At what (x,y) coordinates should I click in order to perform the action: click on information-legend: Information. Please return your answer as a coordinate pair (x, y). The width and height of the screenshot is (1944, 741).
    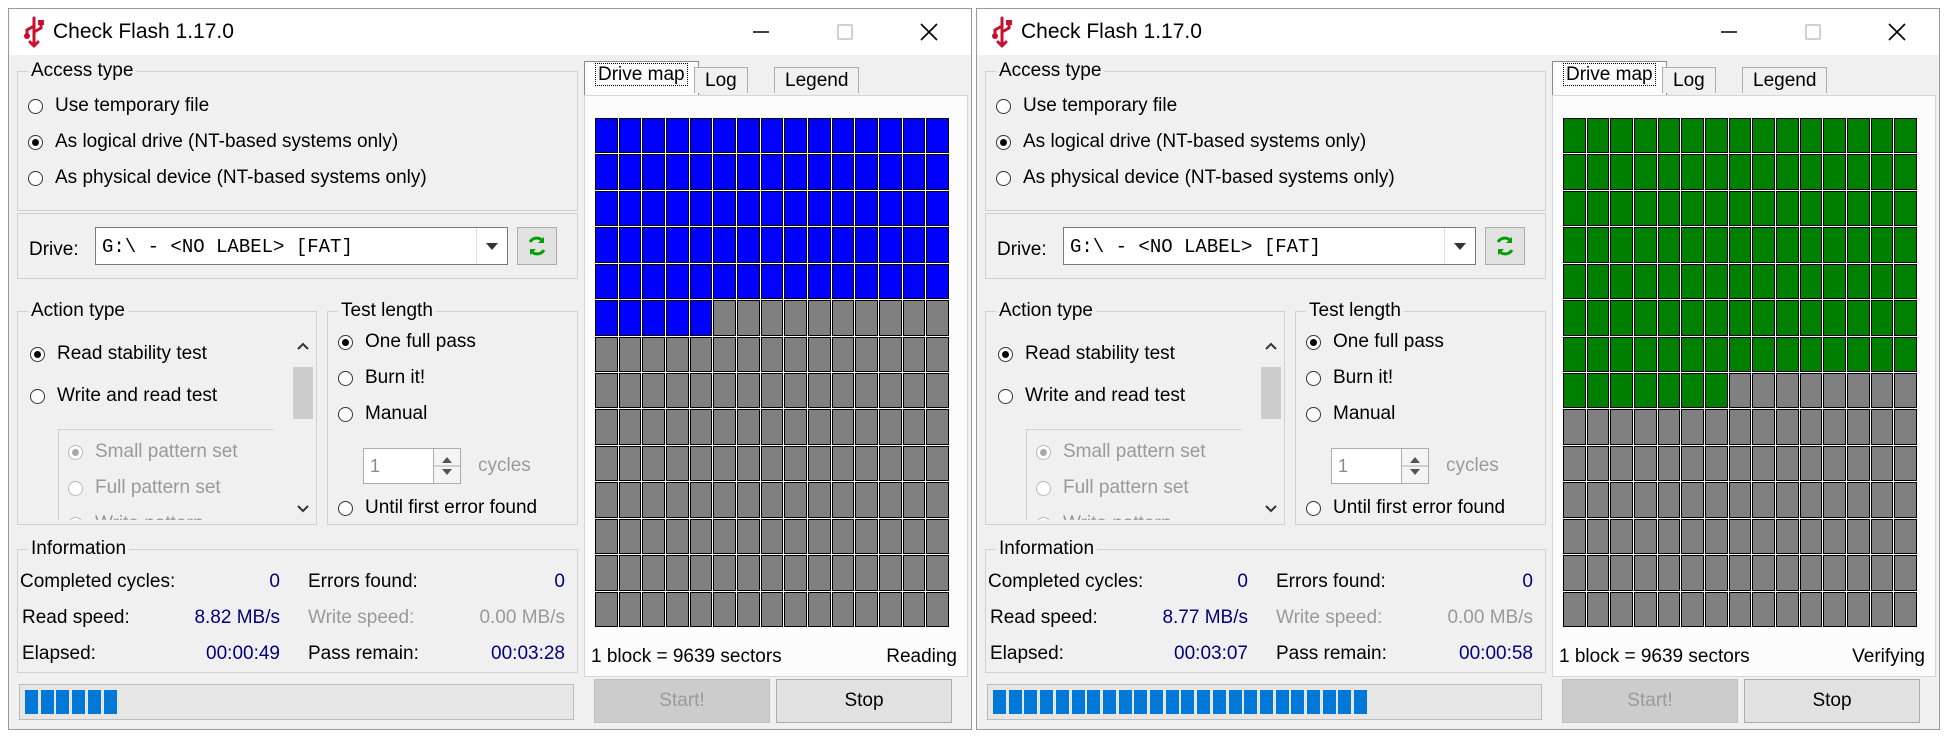
    Looking at the image, I should click on (1047, 548).